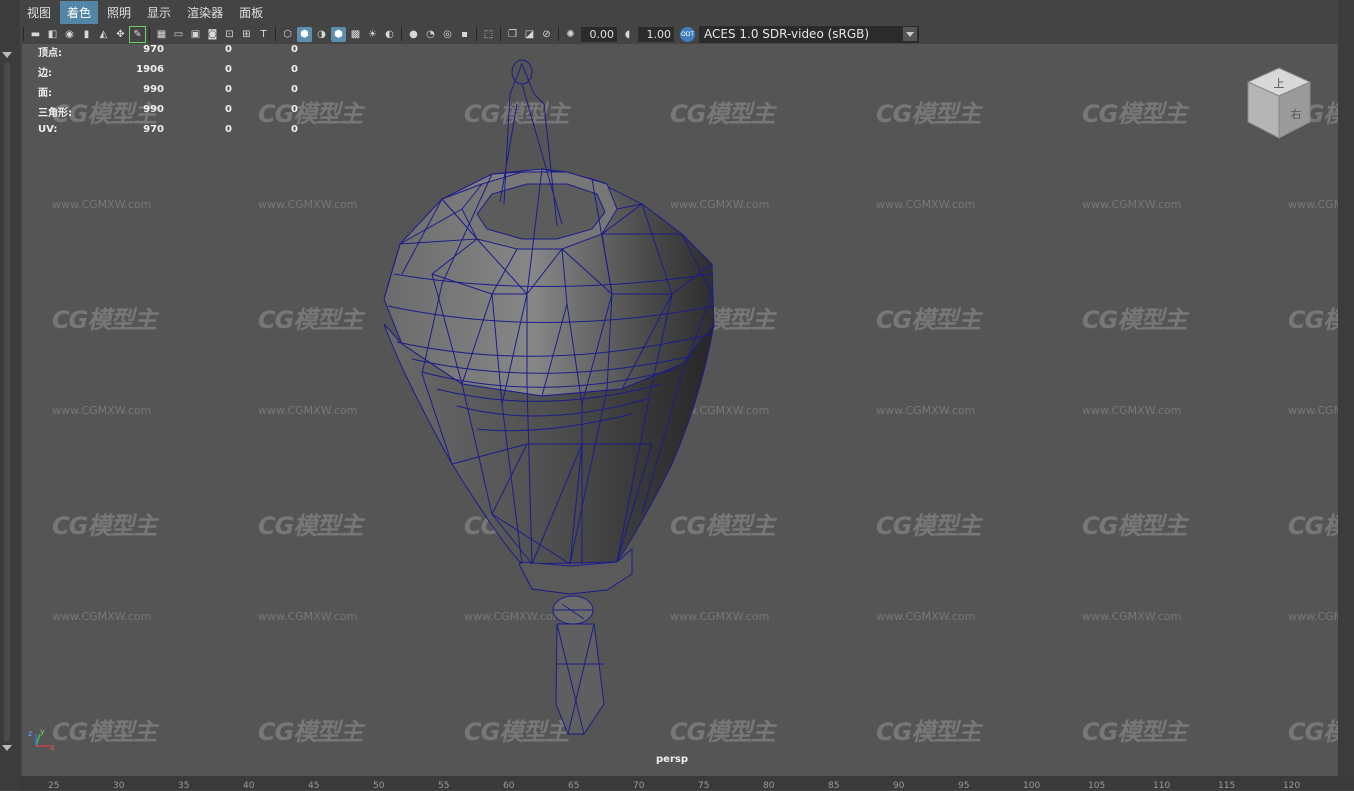 This screenshot has height=791, width=1354. What do you see at coordinates (672, 759) in the screenshot?
I see `camera-name-label: persp` at bounding box center [672, 759].